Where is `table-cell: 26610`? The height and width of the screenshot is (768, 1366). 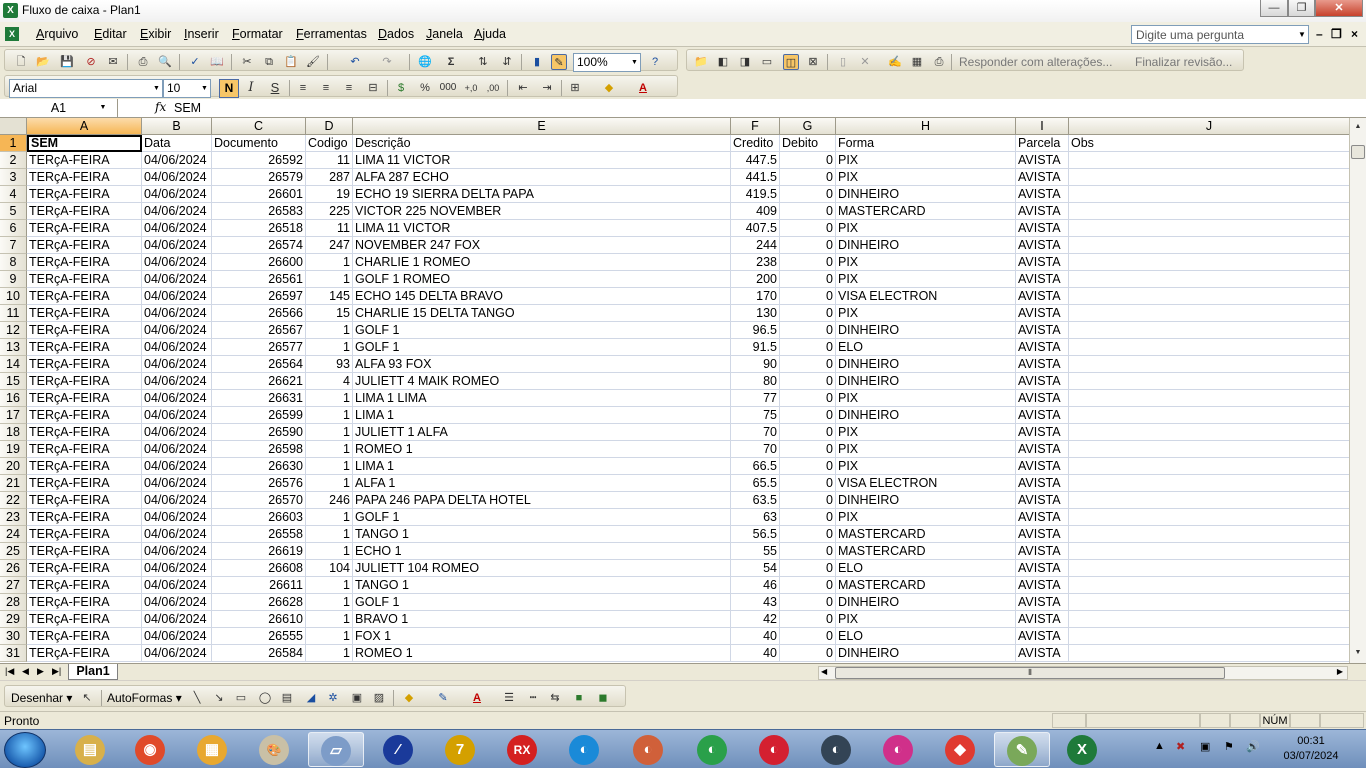 table-cell: 26610 is located at coordinates (259, 619).